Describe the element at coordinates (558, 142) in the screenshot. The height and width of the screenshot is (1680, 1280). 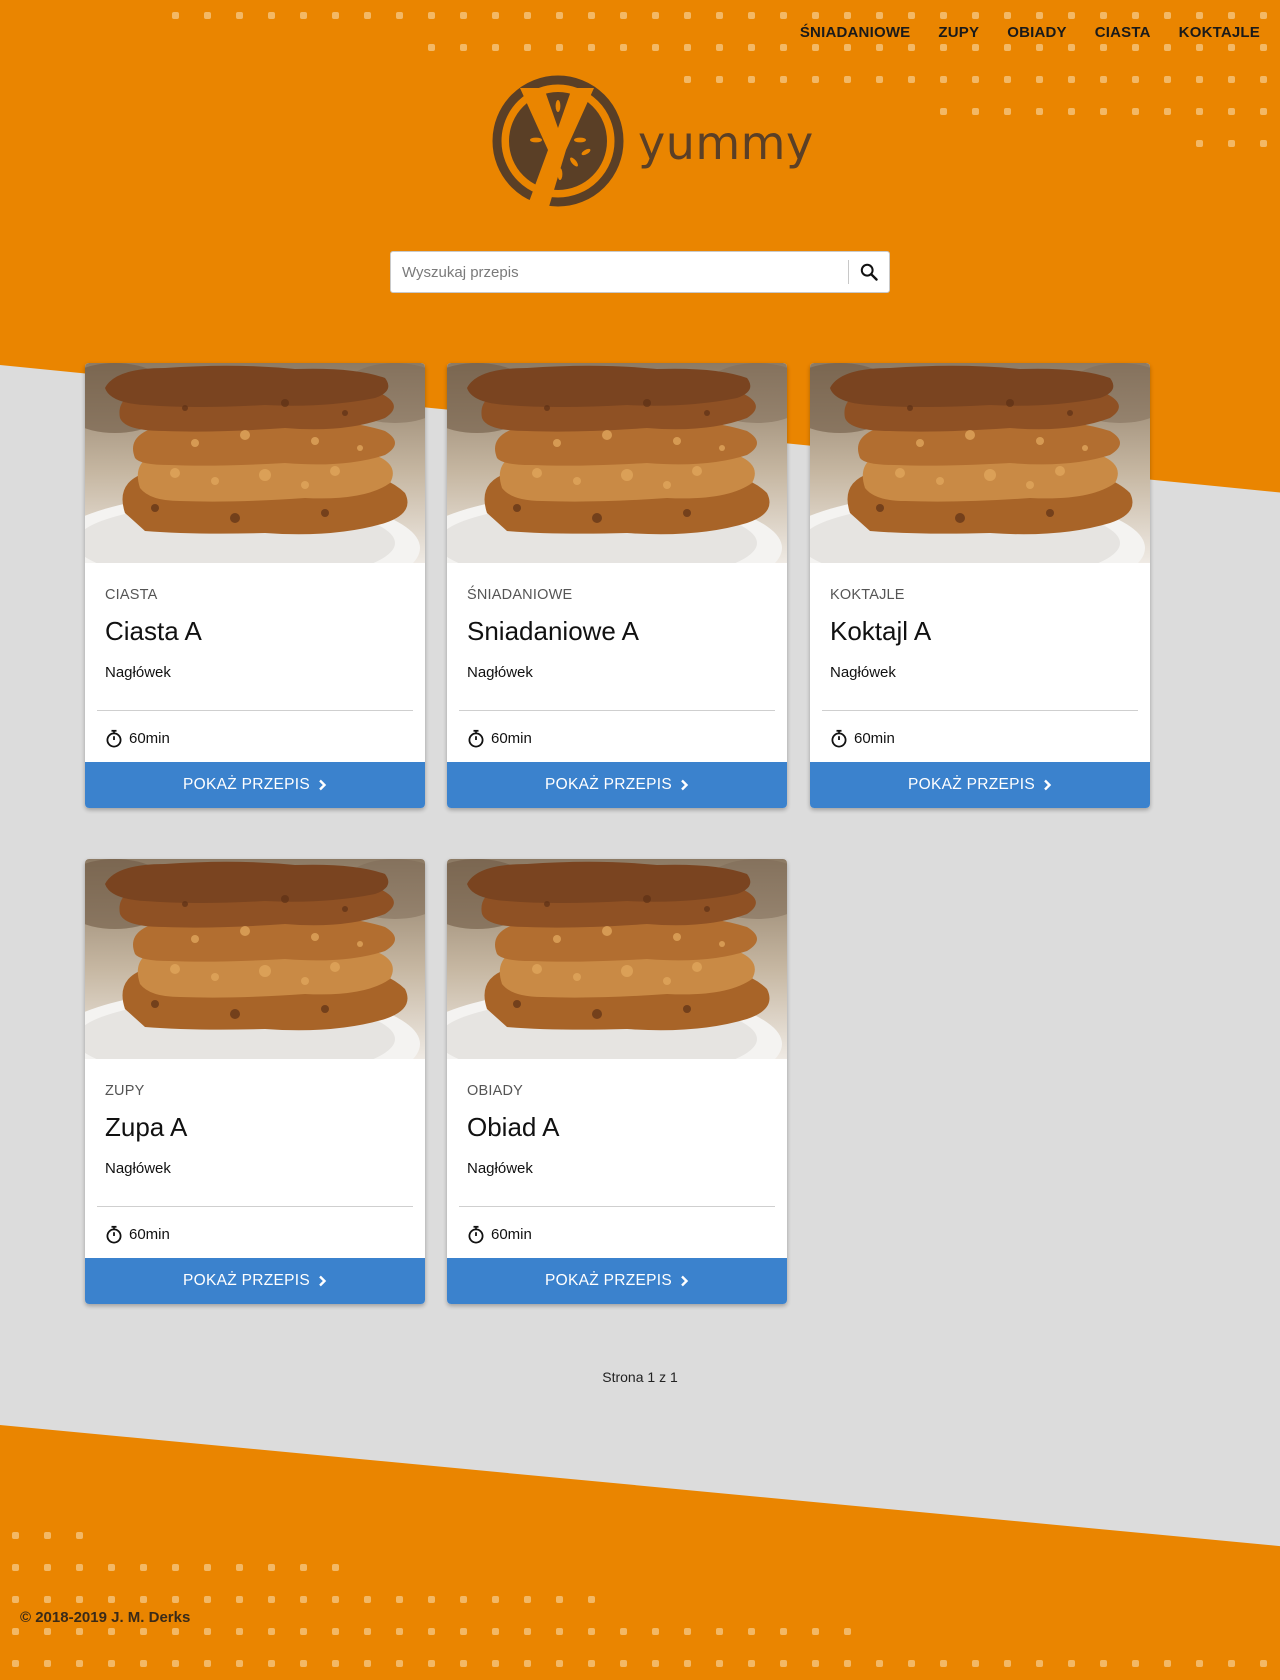
I see `citrus-logo-icon` at that location.